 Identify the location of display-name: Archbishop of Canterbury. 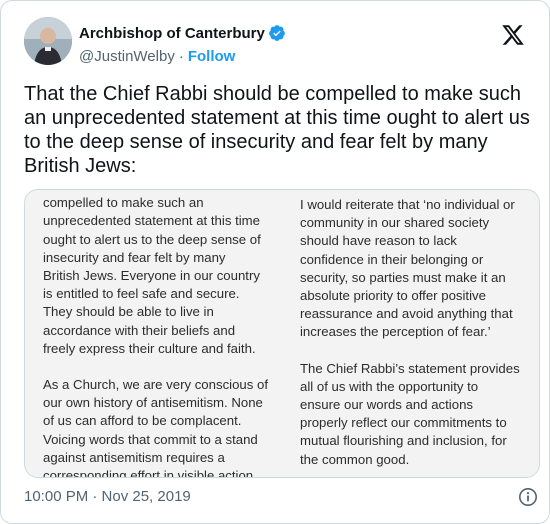
(172, 33).